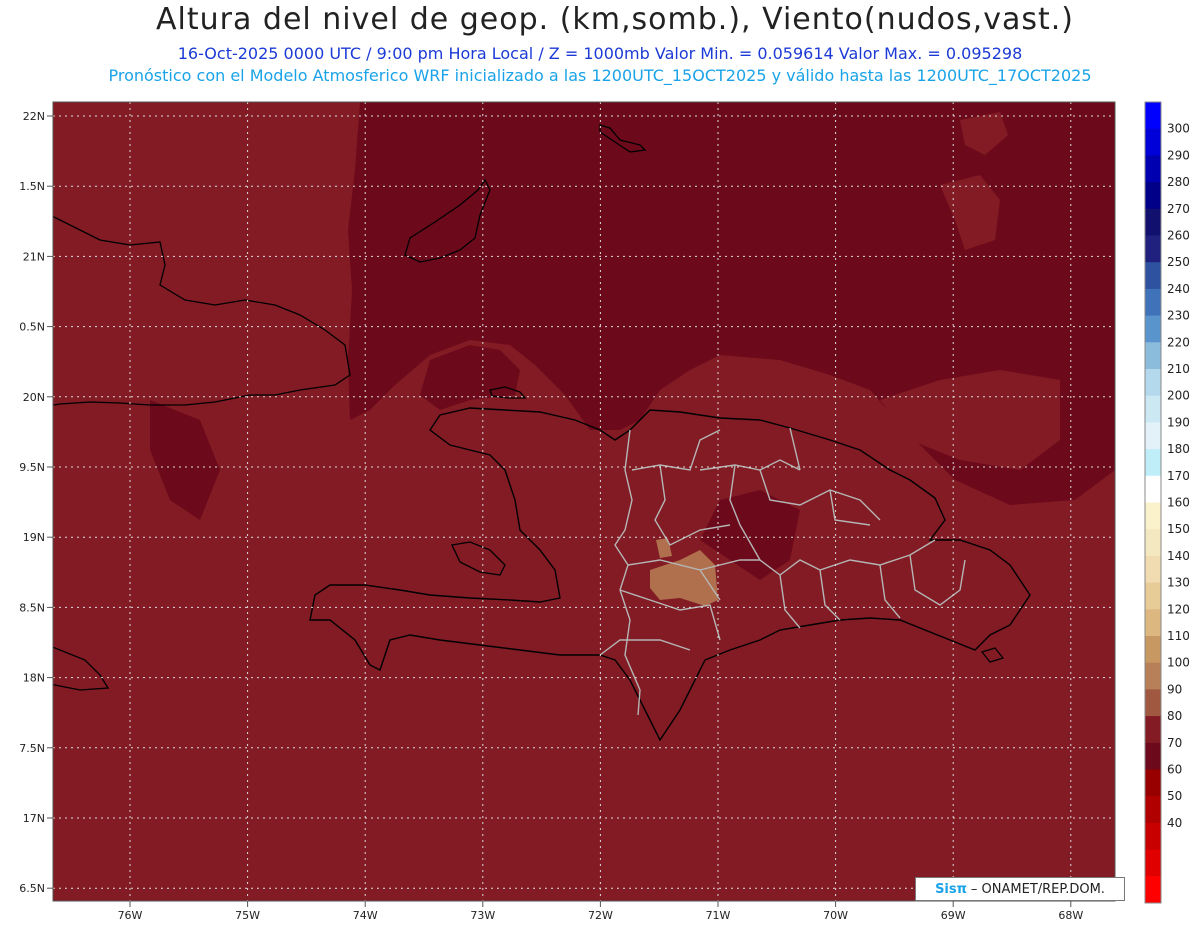  I want to click on colorbar-label: 270, so click(1178, 209).